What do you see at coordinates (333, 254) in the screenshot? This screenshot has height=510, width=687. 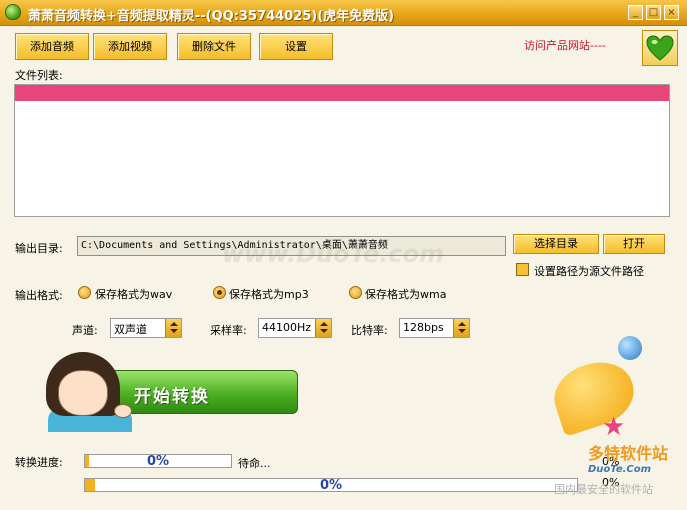 I see `center-watermark: www.DuoTe.com` at bounding box center [333, 254].